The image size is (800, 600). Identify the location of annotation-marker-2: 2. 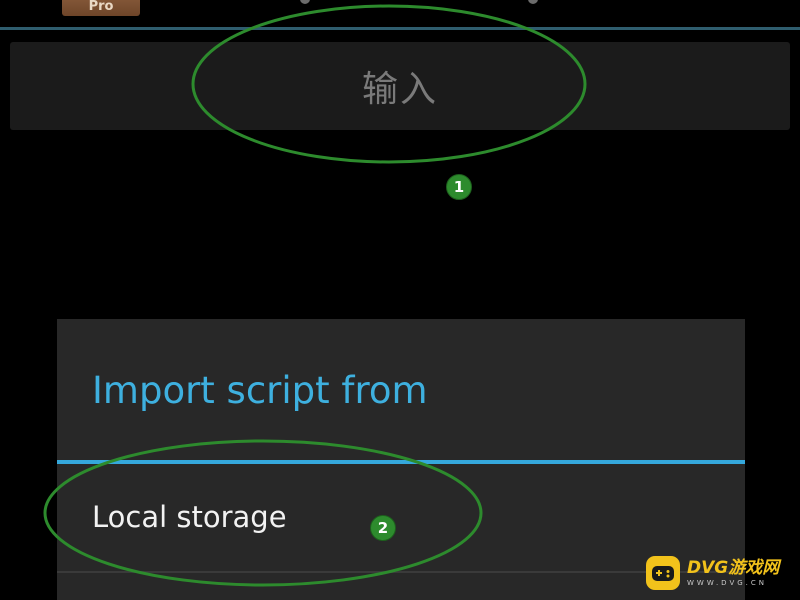
(383, 528).